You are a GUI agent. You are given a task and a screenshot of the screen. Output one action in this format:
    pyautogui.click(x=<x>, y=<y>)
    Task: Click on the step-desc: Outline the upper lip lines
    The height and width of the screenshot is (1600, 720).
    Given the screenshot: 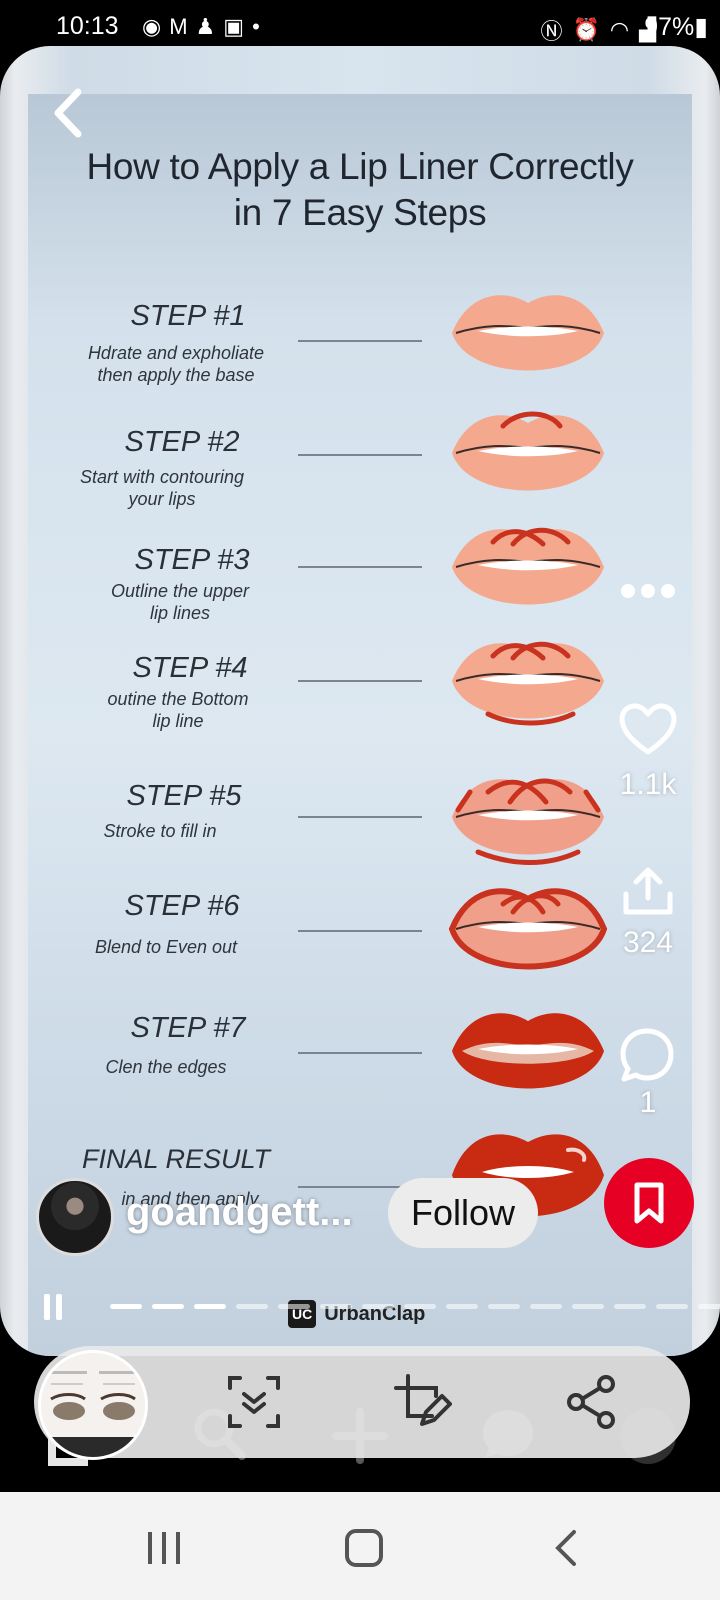 What is the action you would take?
    pyautogui.click(x=180, y=602)
    